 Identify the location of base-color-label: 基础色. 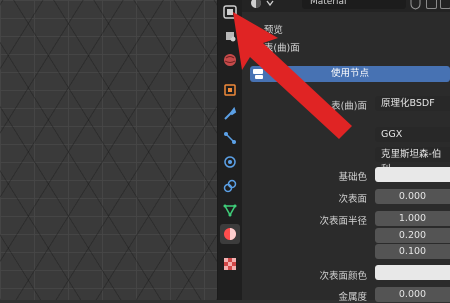
(352, 177).